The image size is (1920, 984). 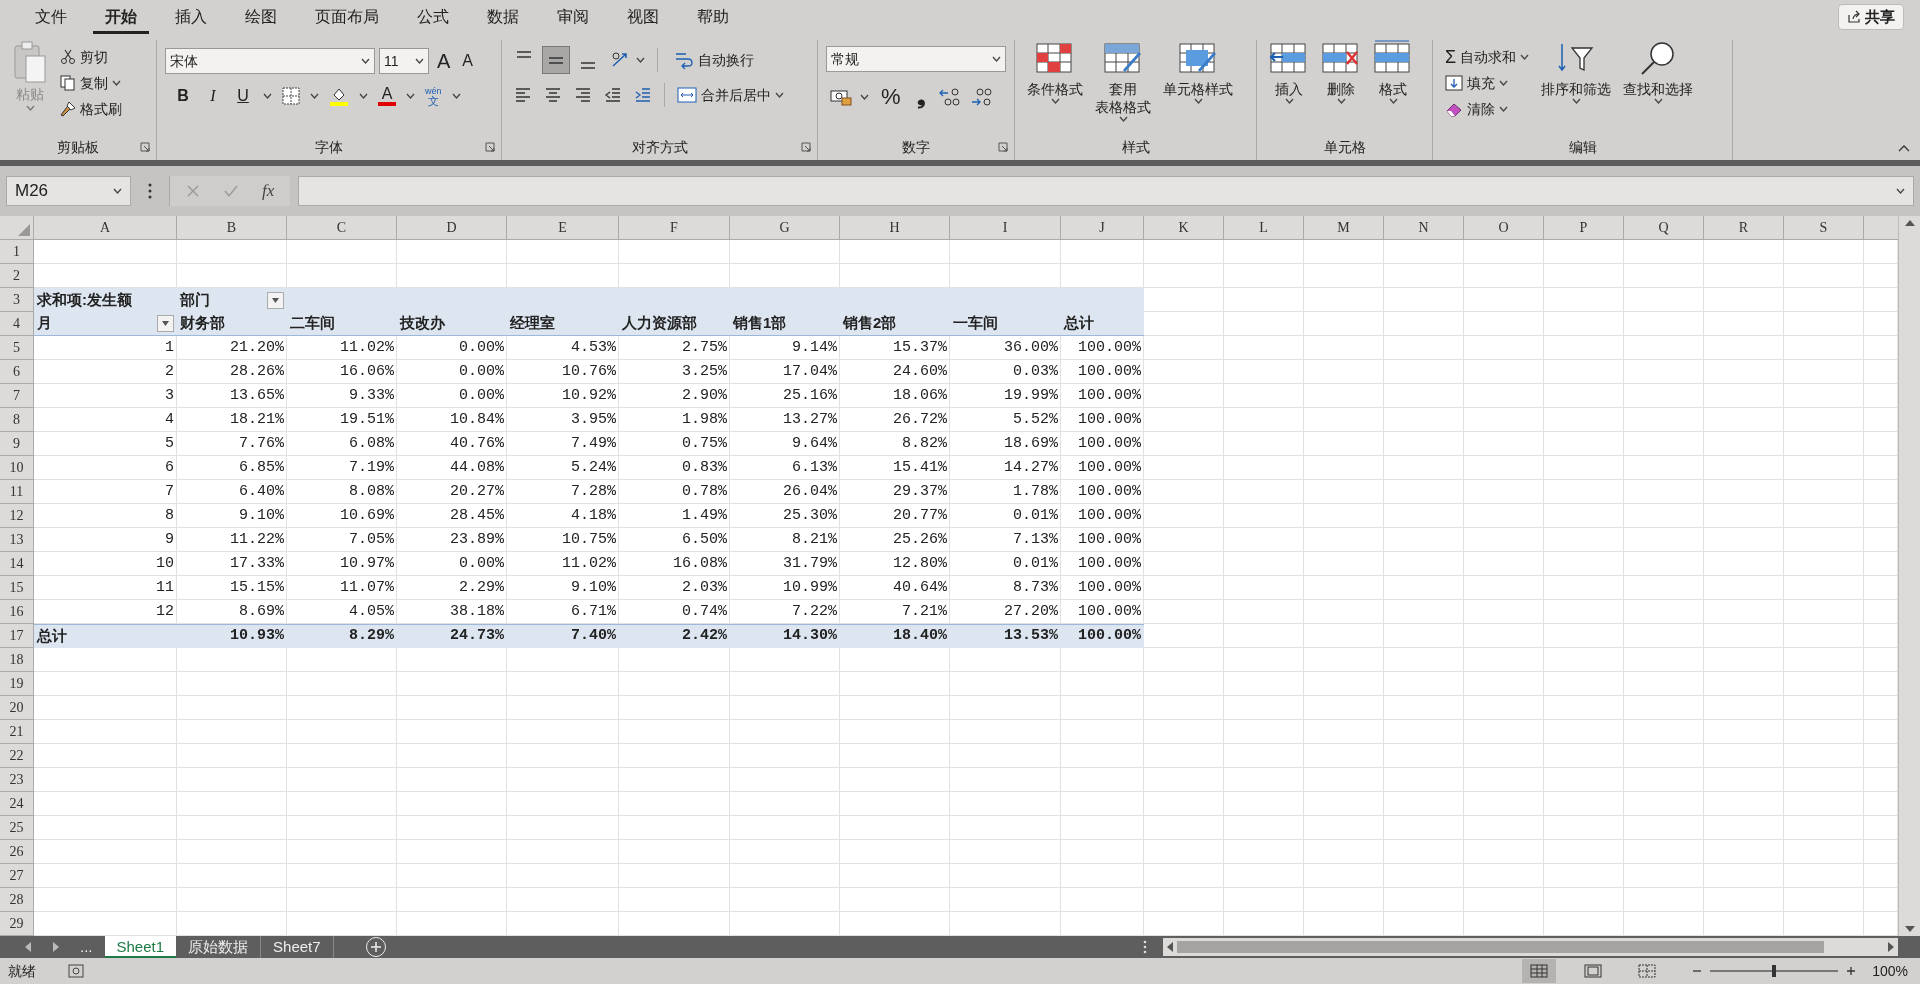 What do you see at coordinates (268, 191) in the screenshot?
I see `insert-function-button: fx` at bounding box center [268, 191].